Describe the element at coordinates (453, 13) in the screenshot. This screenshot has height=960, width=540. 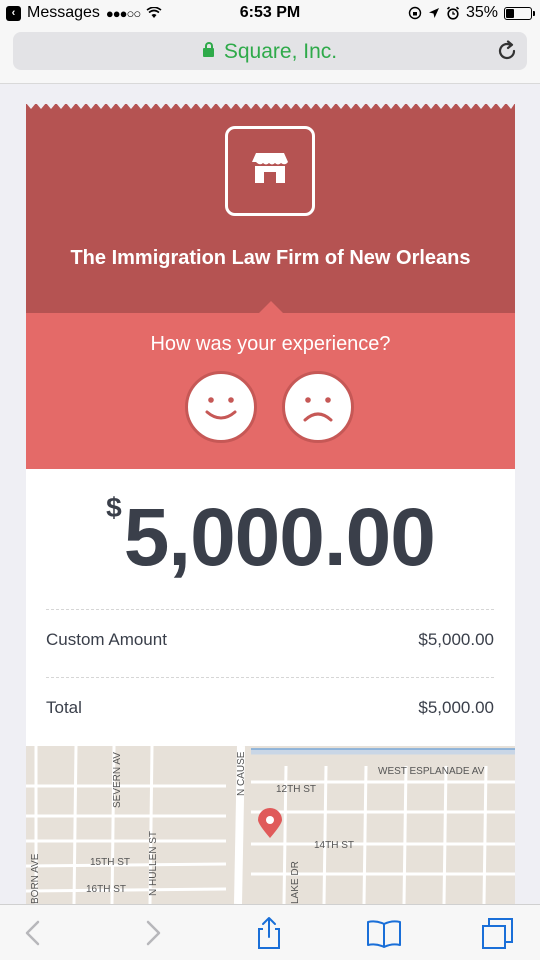
I see `alarm-icon` at that location.